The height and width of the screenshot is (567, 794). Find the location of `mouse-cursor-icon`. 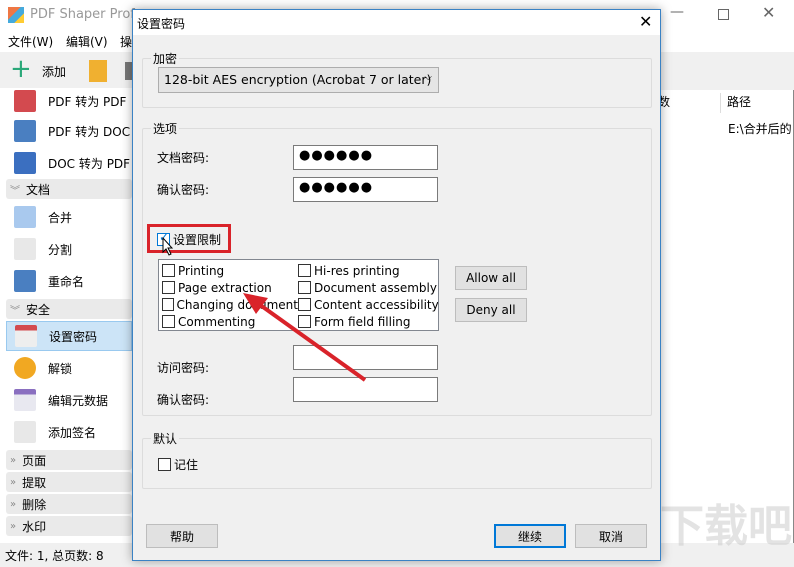

mouse-cursor-icon is located at coordinates (168, 246).